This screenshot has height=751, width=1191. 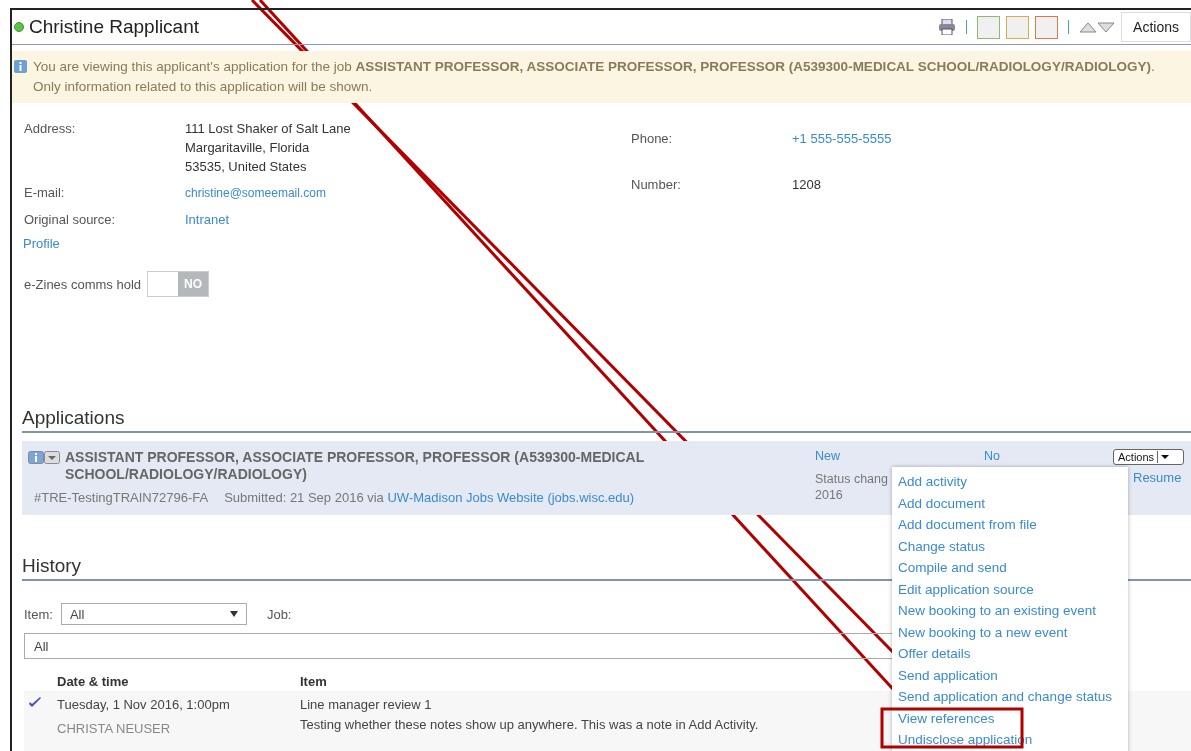 What do you see at coordinates (983, 632) in the screenshot?
I see `menu-item: New booking to a new event` at bounding box center [983, 632].